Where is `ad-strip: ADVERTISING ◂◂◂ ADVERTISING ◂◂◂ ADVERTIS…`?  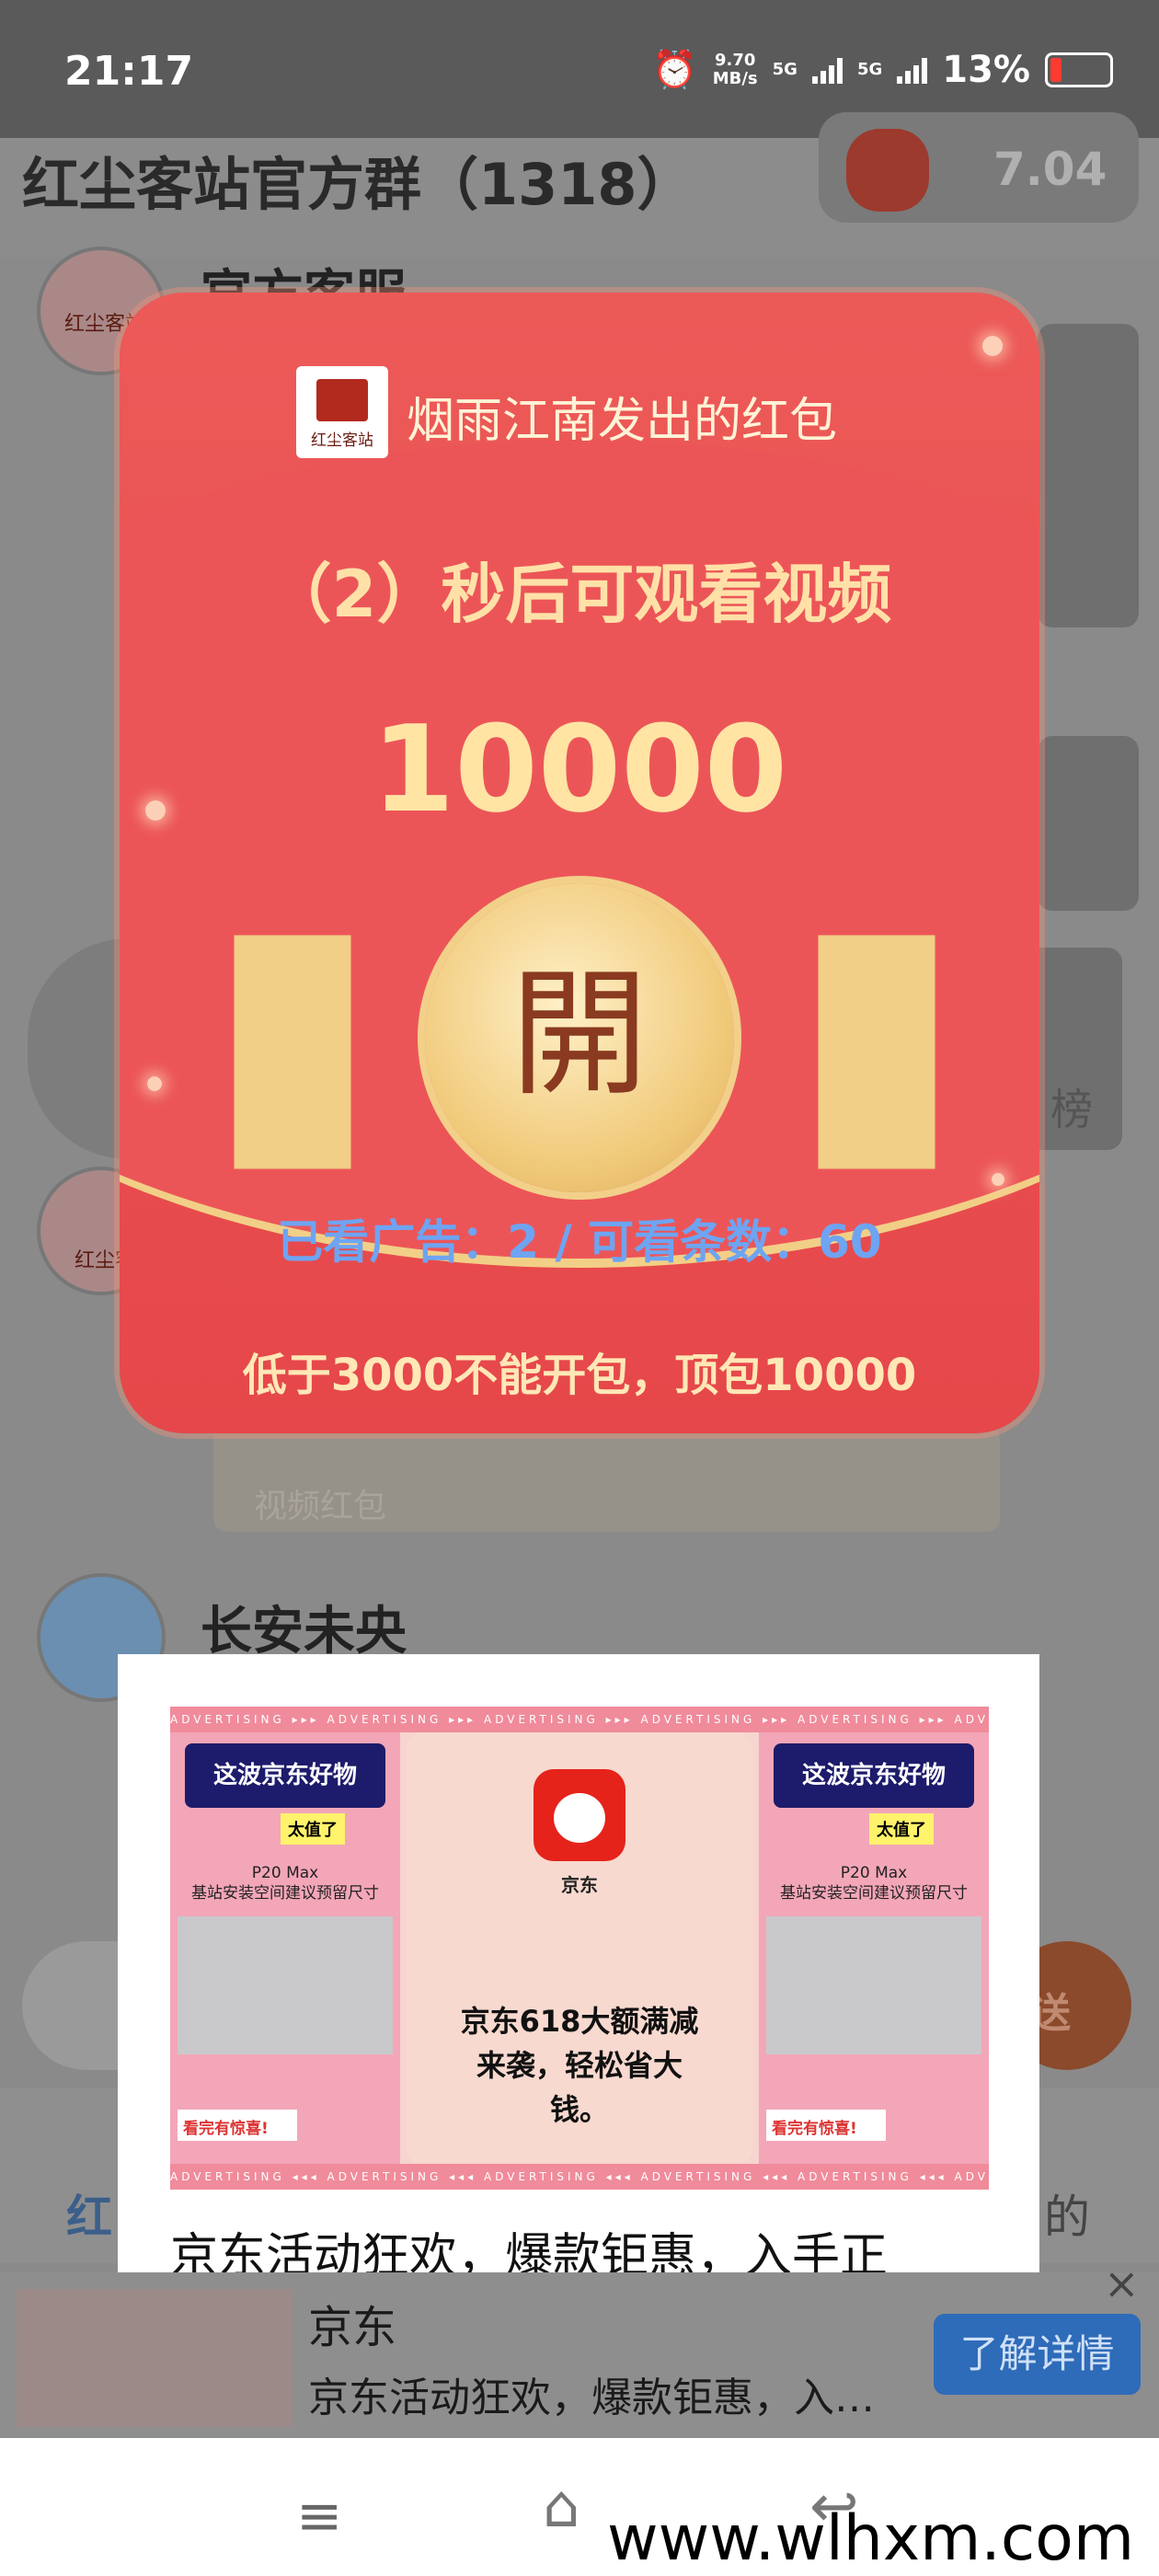
ad-strip: ADVERTISING ◂◂◂ ADVERTISING ◂◂◂ ADVERTIS… is located at coordinates (579, 2177).